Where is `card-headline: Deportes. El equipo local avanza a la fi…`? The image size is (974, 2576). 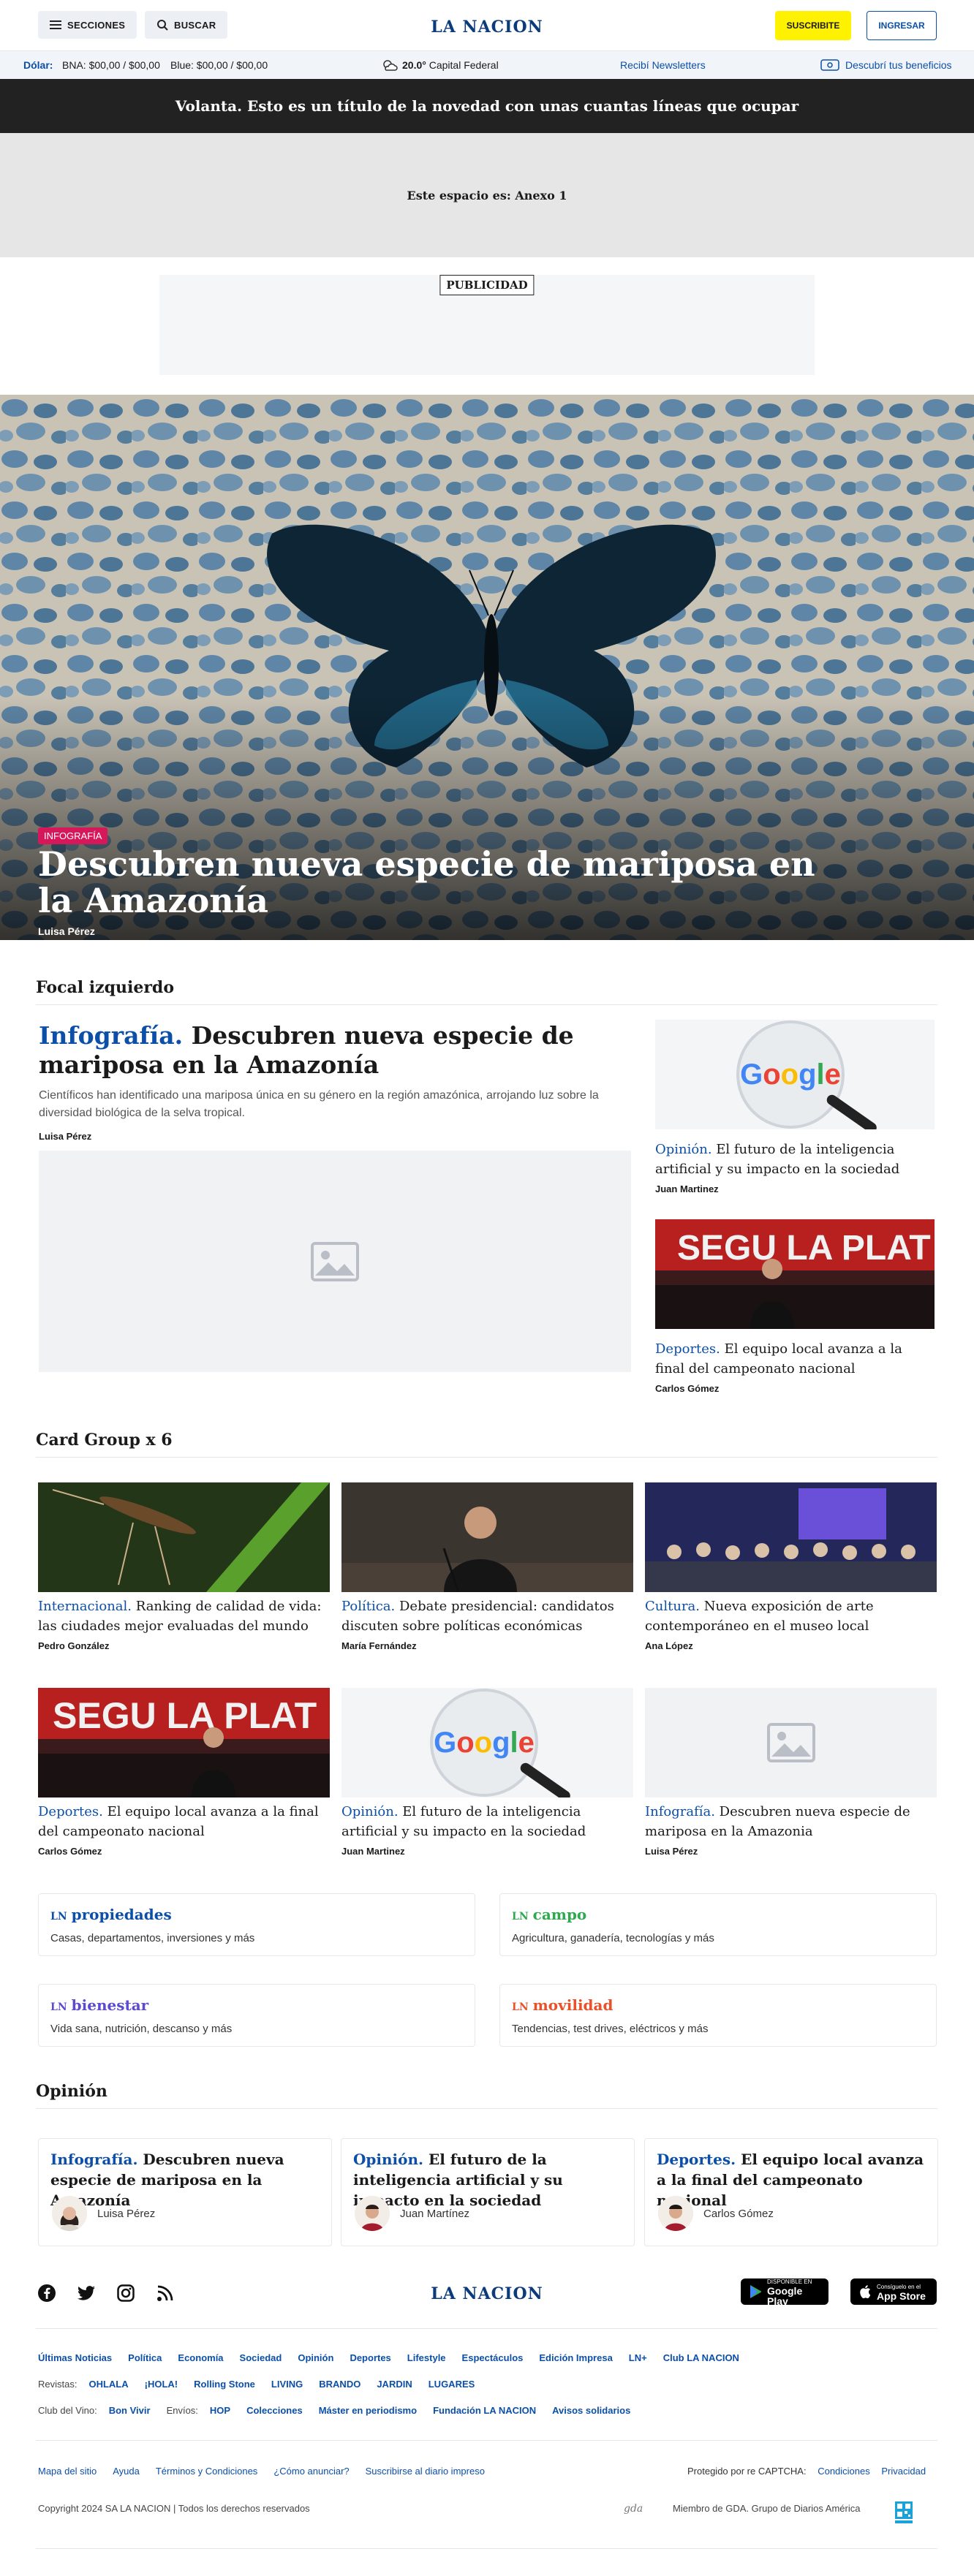 card-headline: Deportes. El equipo local avanza a la fi… is located at coordinates (184, 1821).